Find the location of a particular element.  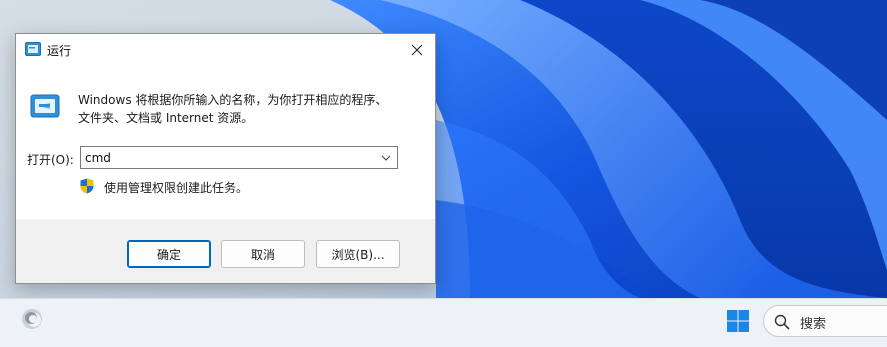

ok-button: 确定 is located at coordinates (169, 254).